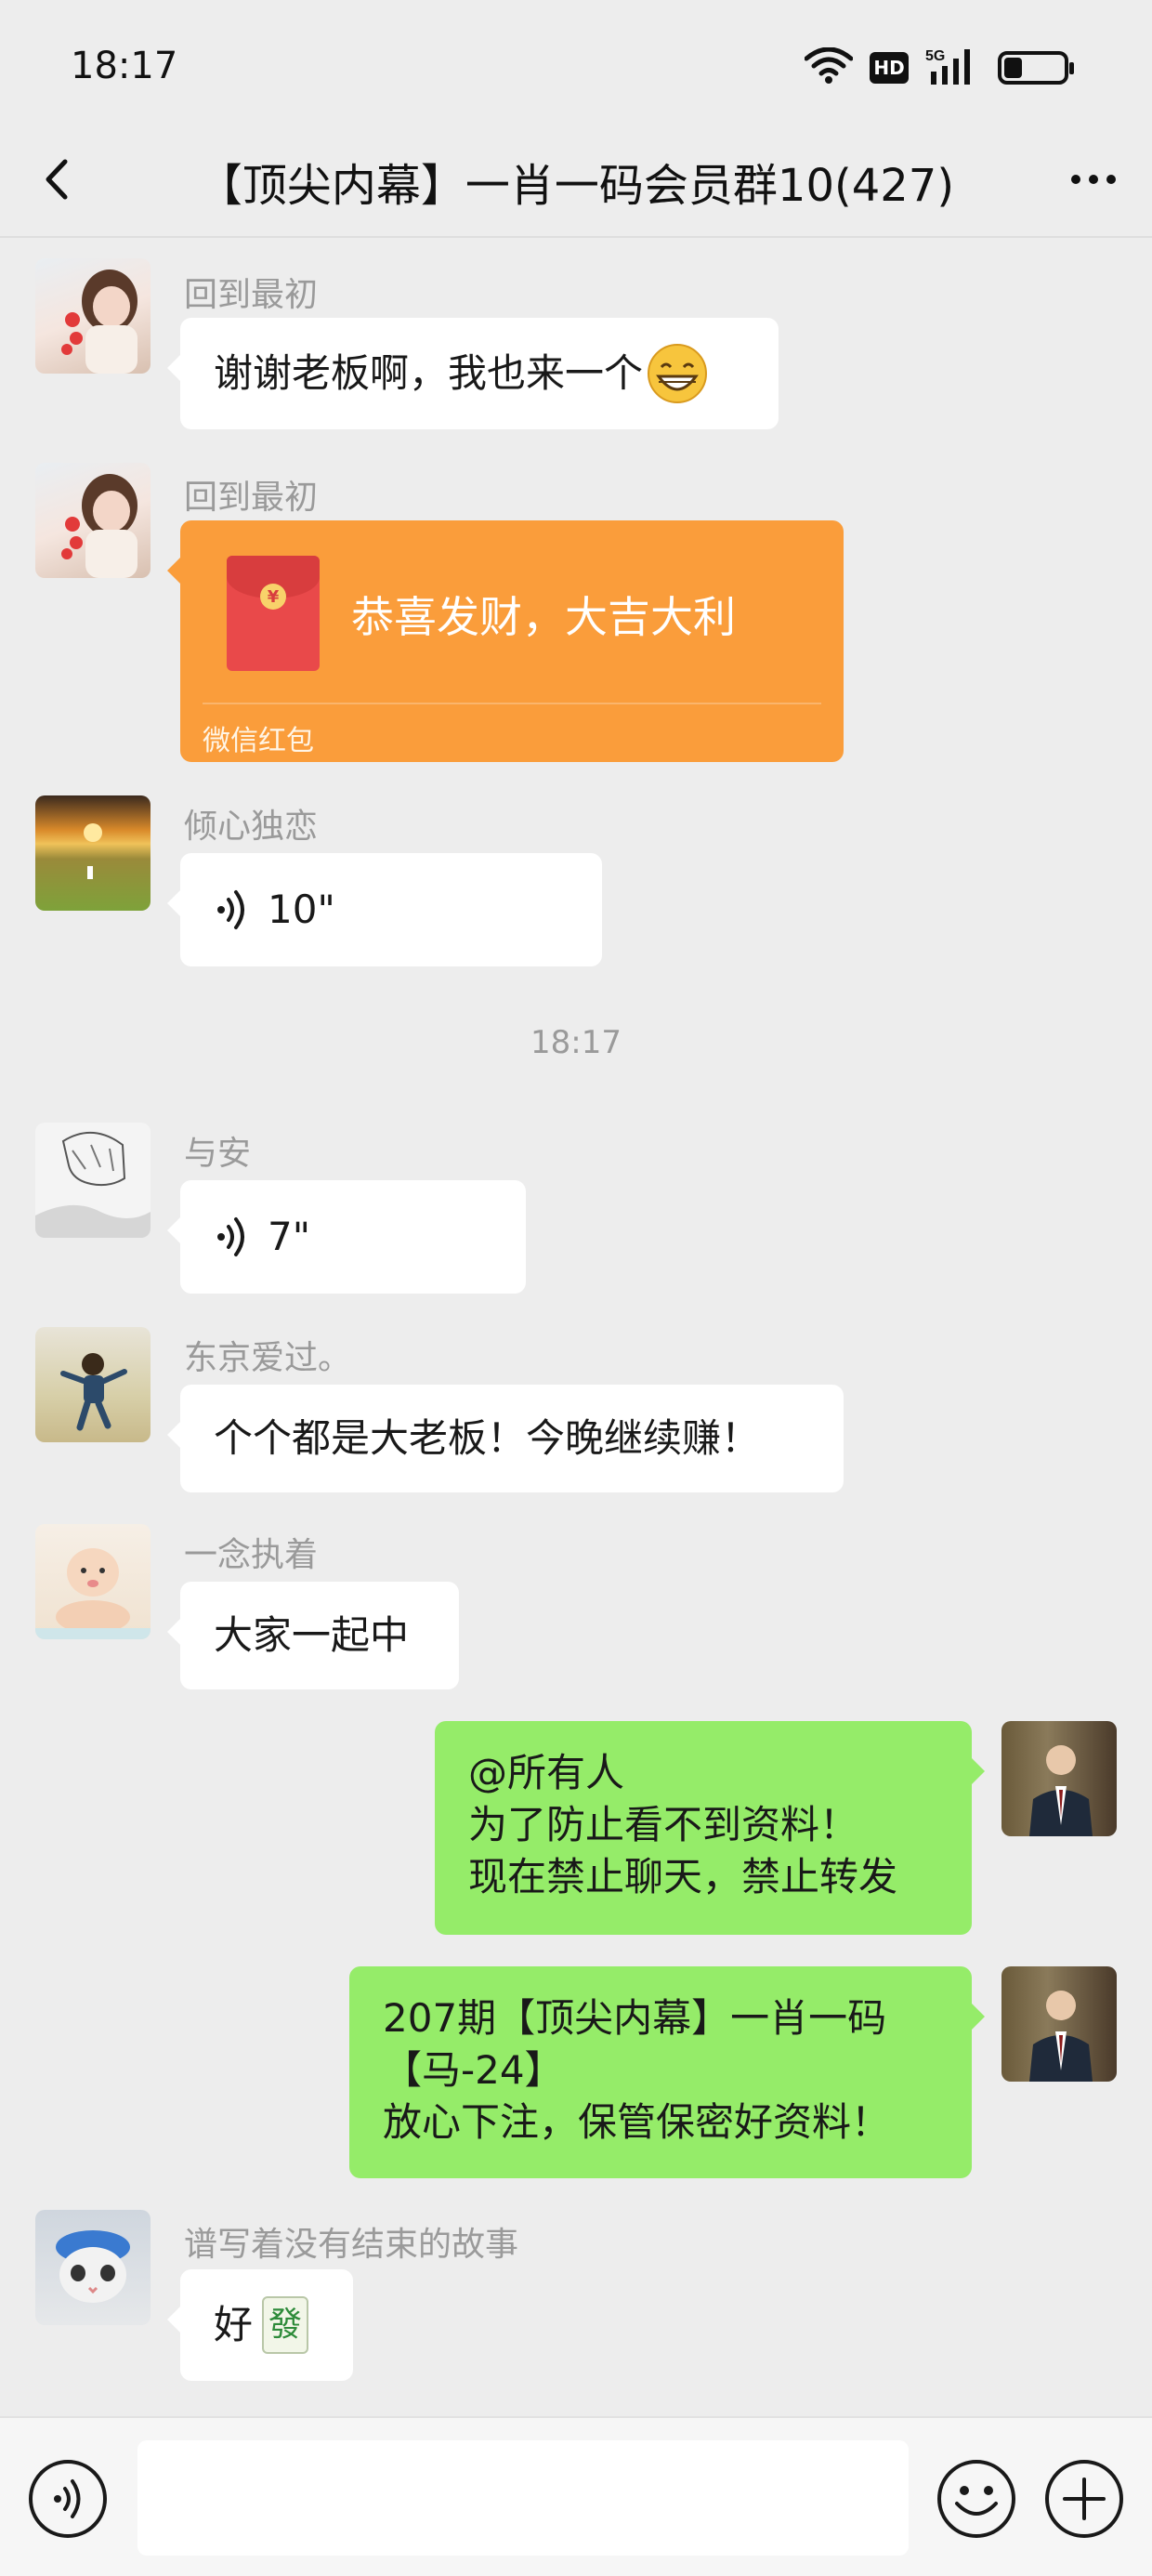 This screenshot has width=1152, height=2576. I want to click on more-actions-button, so click(1084, 2499).